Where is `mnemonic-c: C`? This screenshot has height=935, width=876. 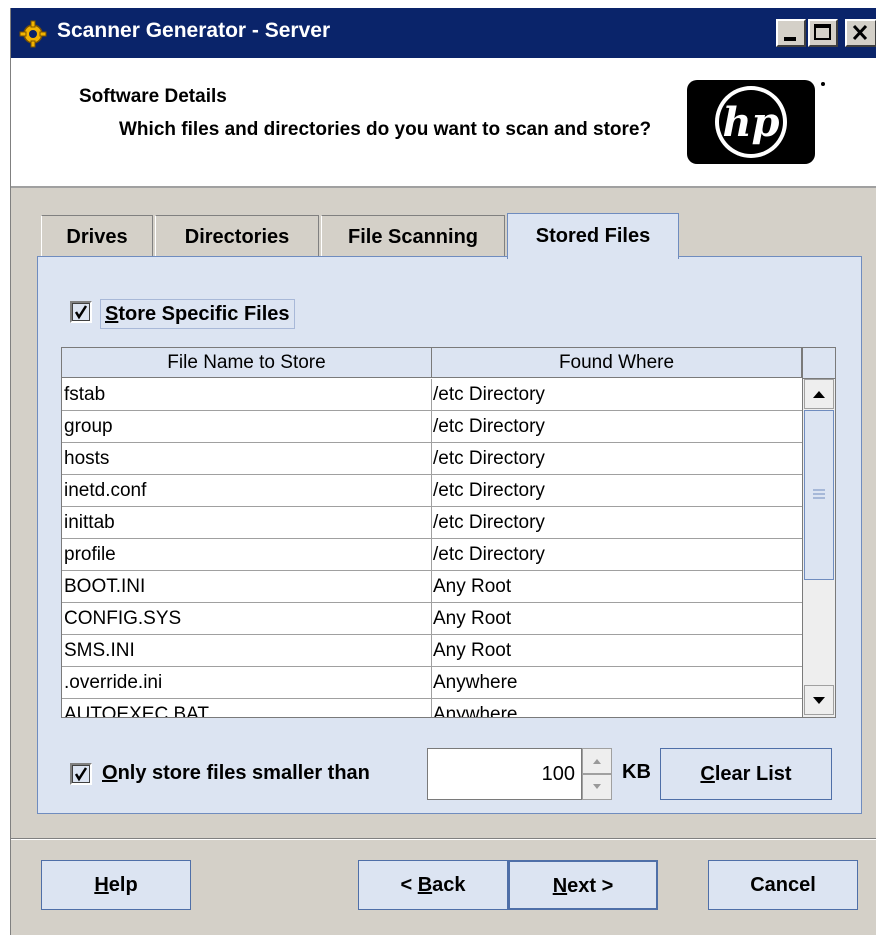
mnemonic-c: C is located at coordinates (707, 774).